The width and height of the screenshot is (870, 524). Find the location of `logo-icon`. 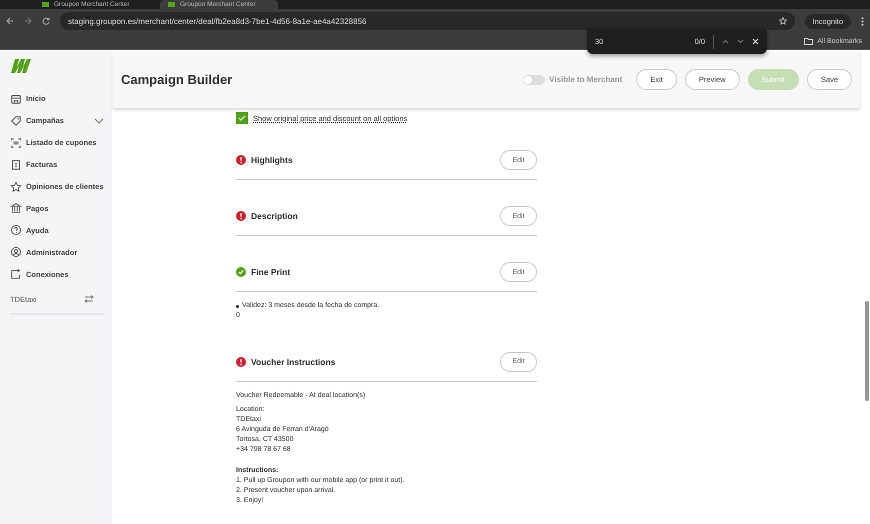

logo-icon is located at coordinates (21, 66).